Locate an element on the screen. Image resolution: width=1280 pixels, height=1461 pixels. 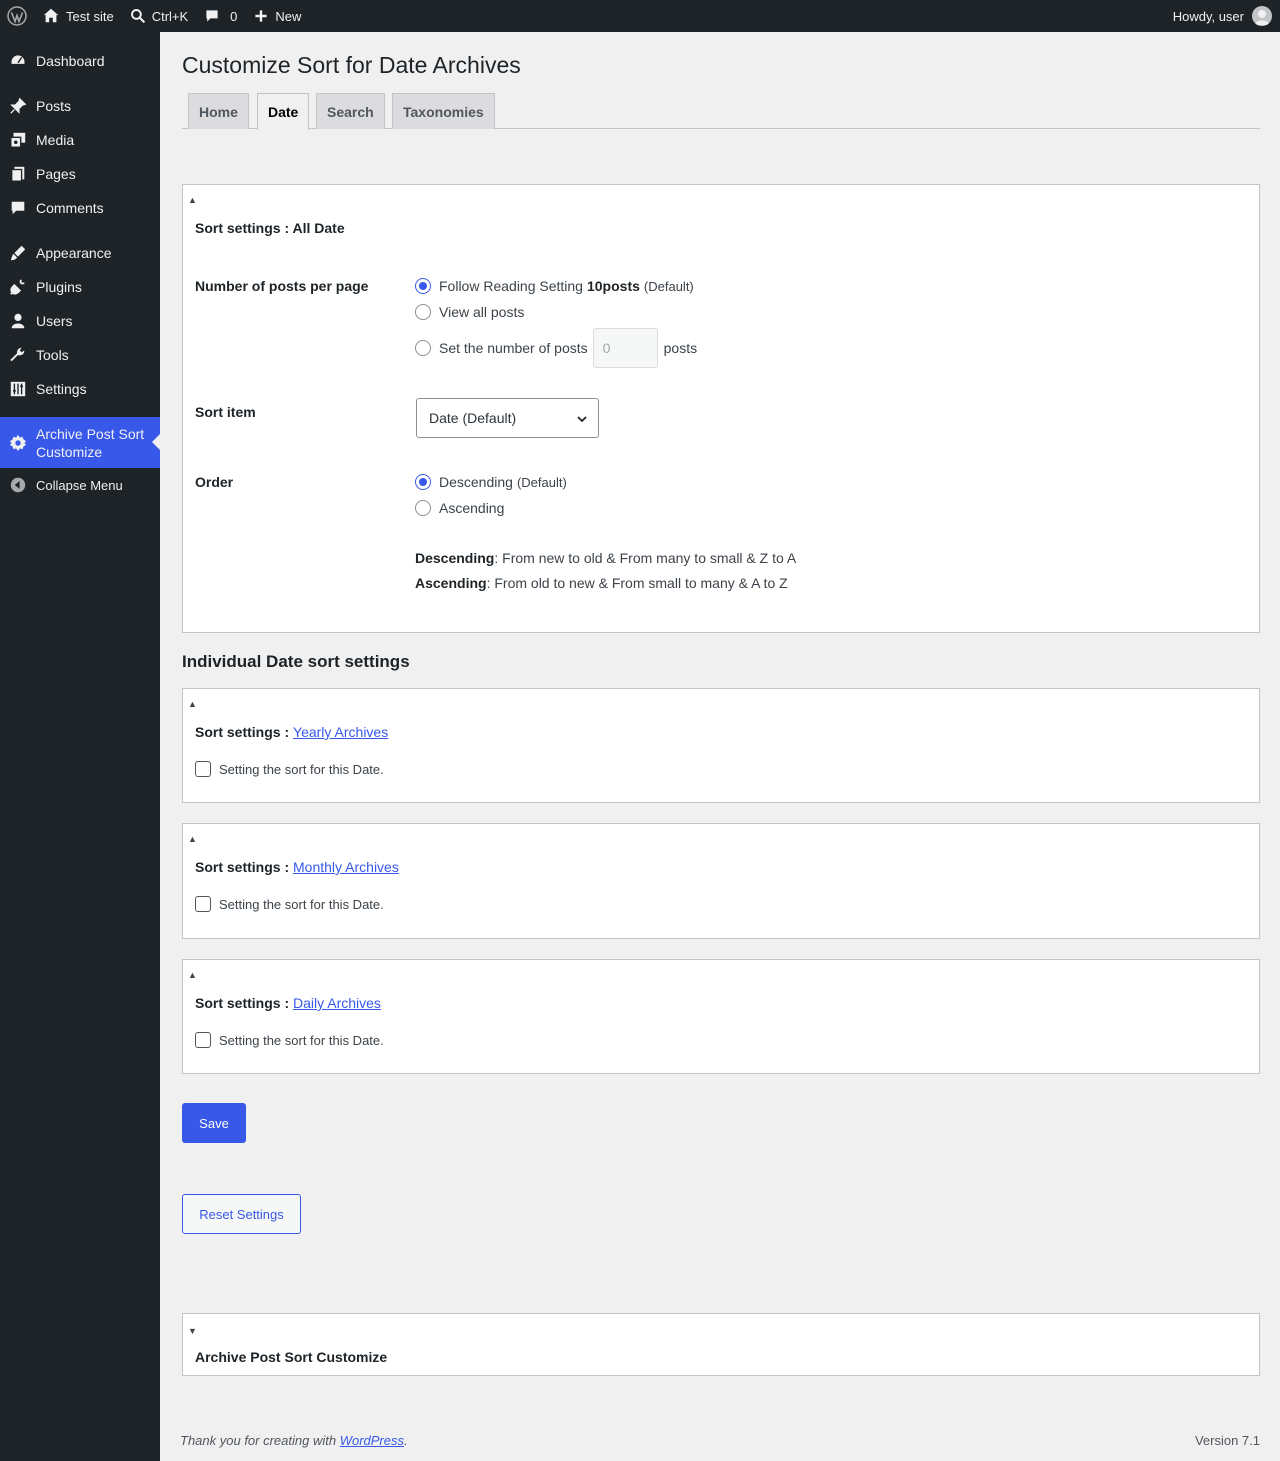
sidebar-item-plugins: Plugins is located at coordinates (80, 287).